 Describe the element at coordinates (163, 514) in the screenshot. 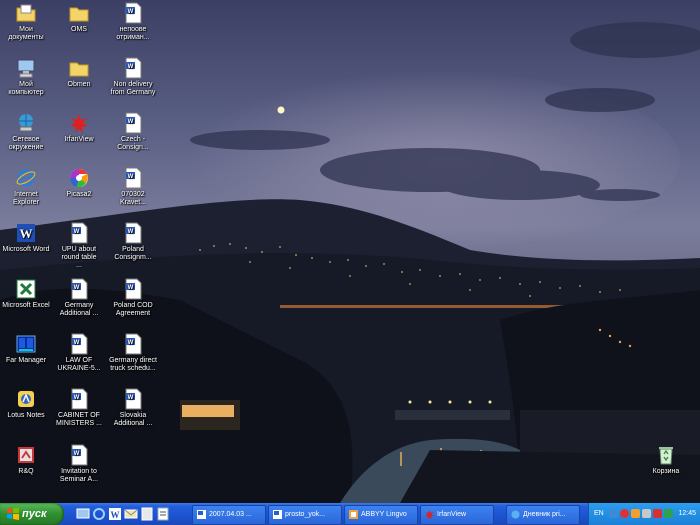

I see `notes-icon` at that location.